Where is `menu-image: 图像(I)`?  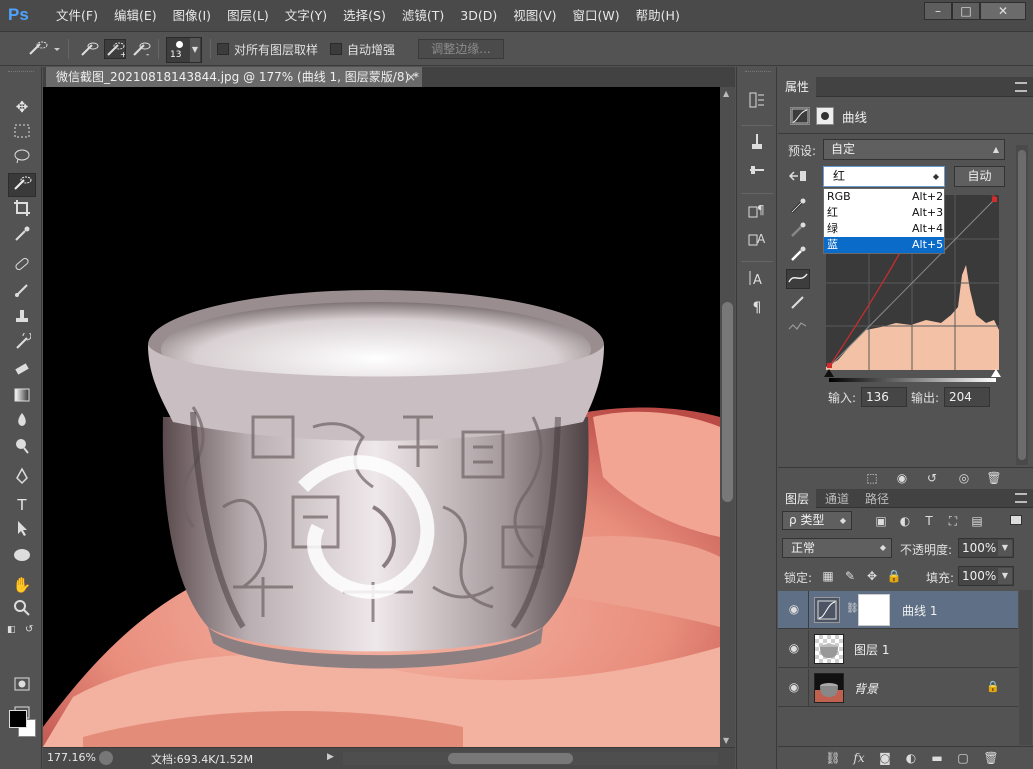
menu-image: 图像(I) is located at coordinates (192, 16).